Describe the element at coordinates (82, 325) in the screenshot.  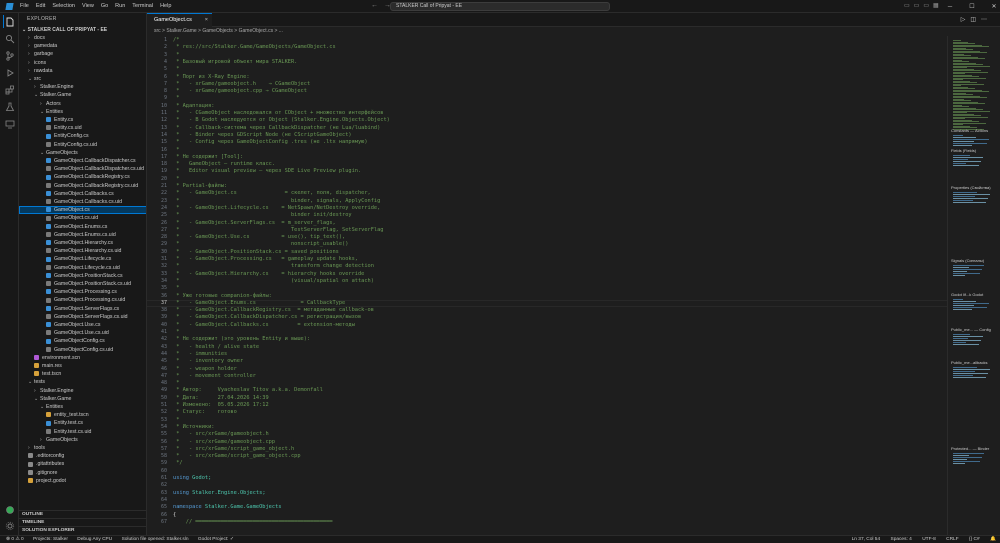
I see `tree-file: GameObject.Use.cs` at that location.